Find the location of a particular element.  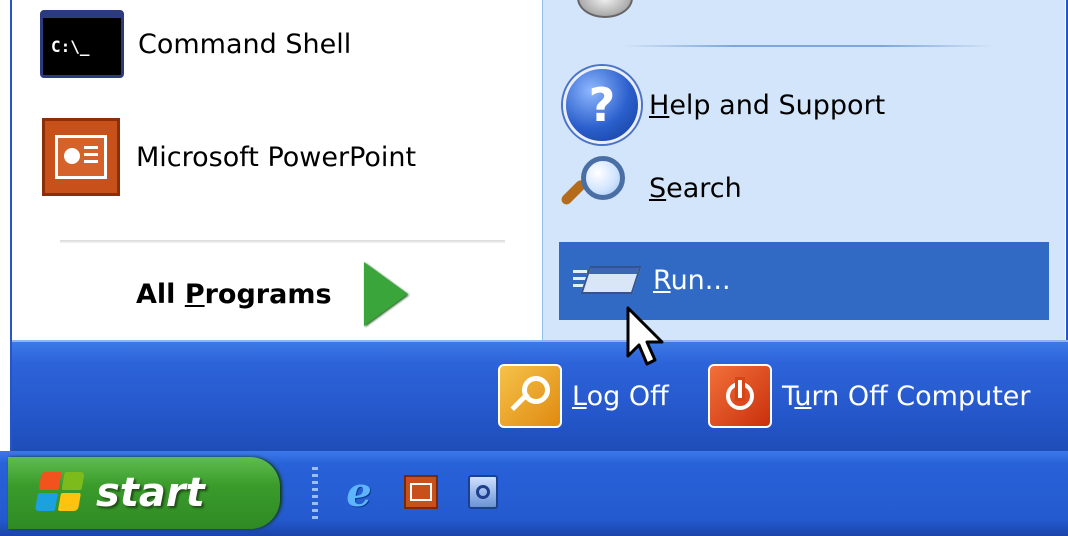

help-and-support-item: ? Help and Support is located at coordinates (724, 105).